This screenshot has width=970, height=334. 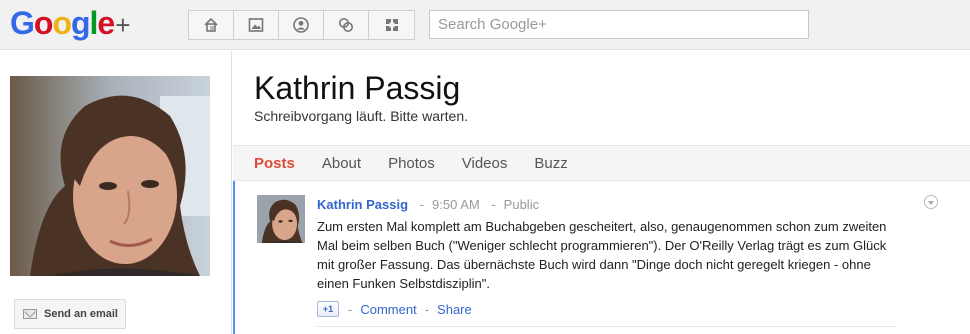 What do you see at coordinates (619, 24) in the screenshot?
I see `search-input` at bounding box center [619, 24].